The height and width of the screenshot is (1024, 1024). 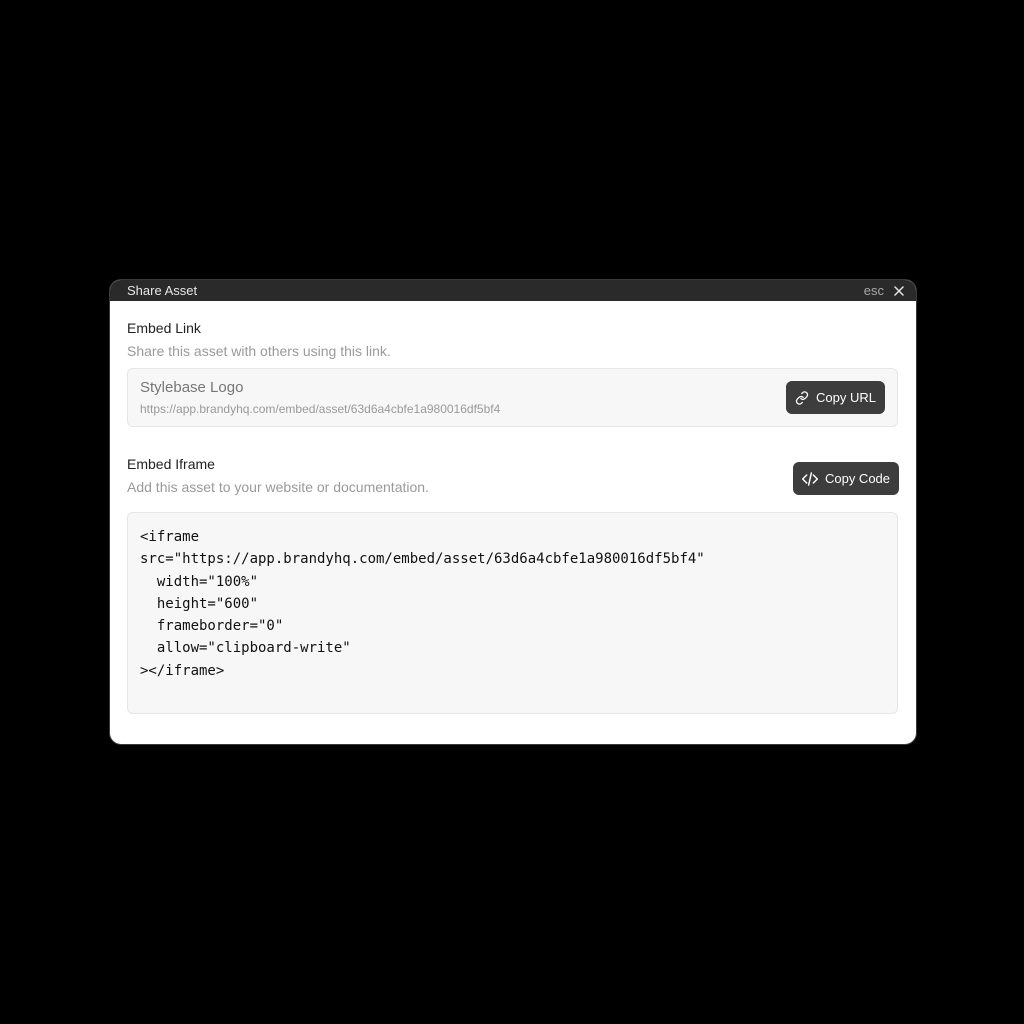 I want to click on embed-link-heading: Embed Link, so click(x=164, y=328).